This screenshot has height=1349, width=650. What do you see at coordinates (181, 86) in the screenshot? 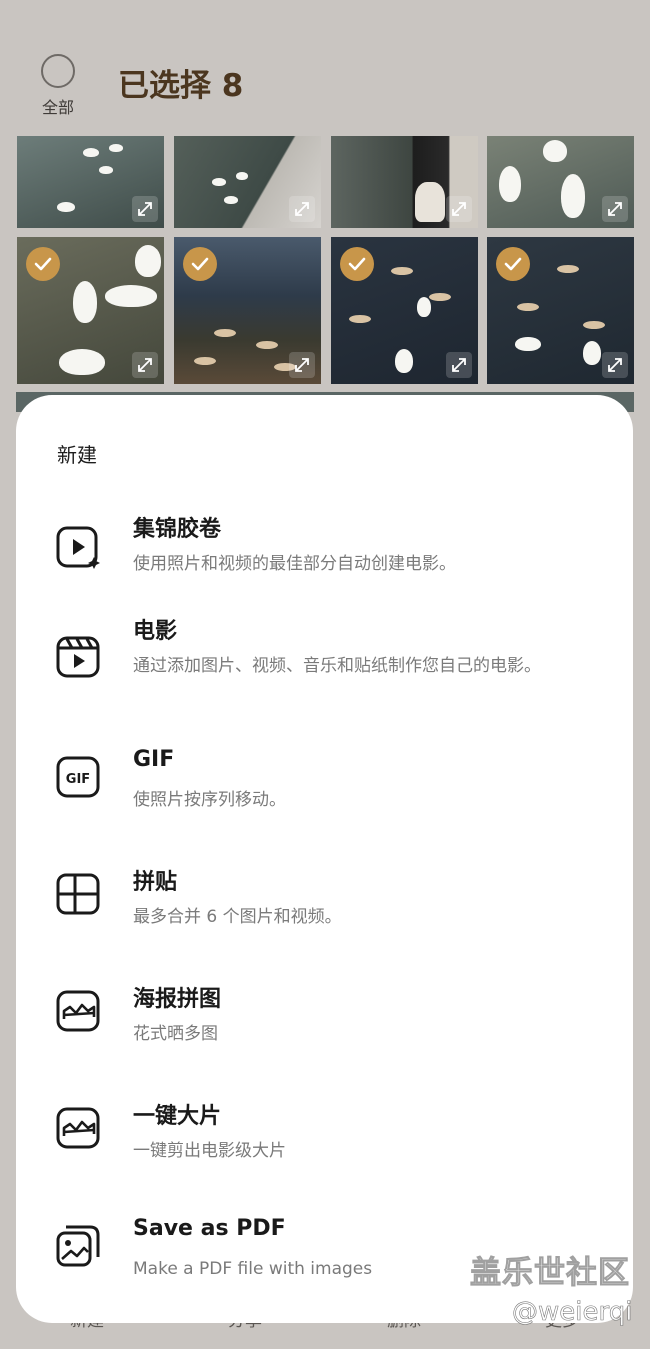
I see `selection-count-title: 已选择 8` at bounding box center [181, 86].